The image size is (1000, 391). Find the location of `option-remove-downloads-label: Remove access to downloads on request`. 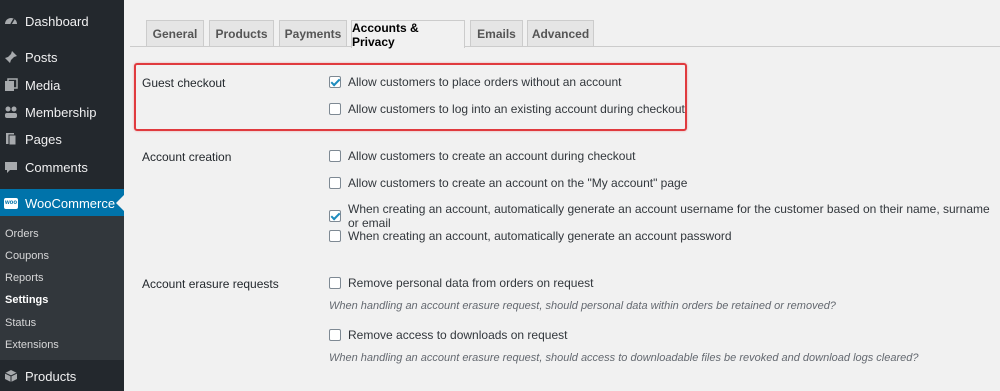

option-remove-downloads-label: Remove access to downloads on request is located at coordinates (458, 335).